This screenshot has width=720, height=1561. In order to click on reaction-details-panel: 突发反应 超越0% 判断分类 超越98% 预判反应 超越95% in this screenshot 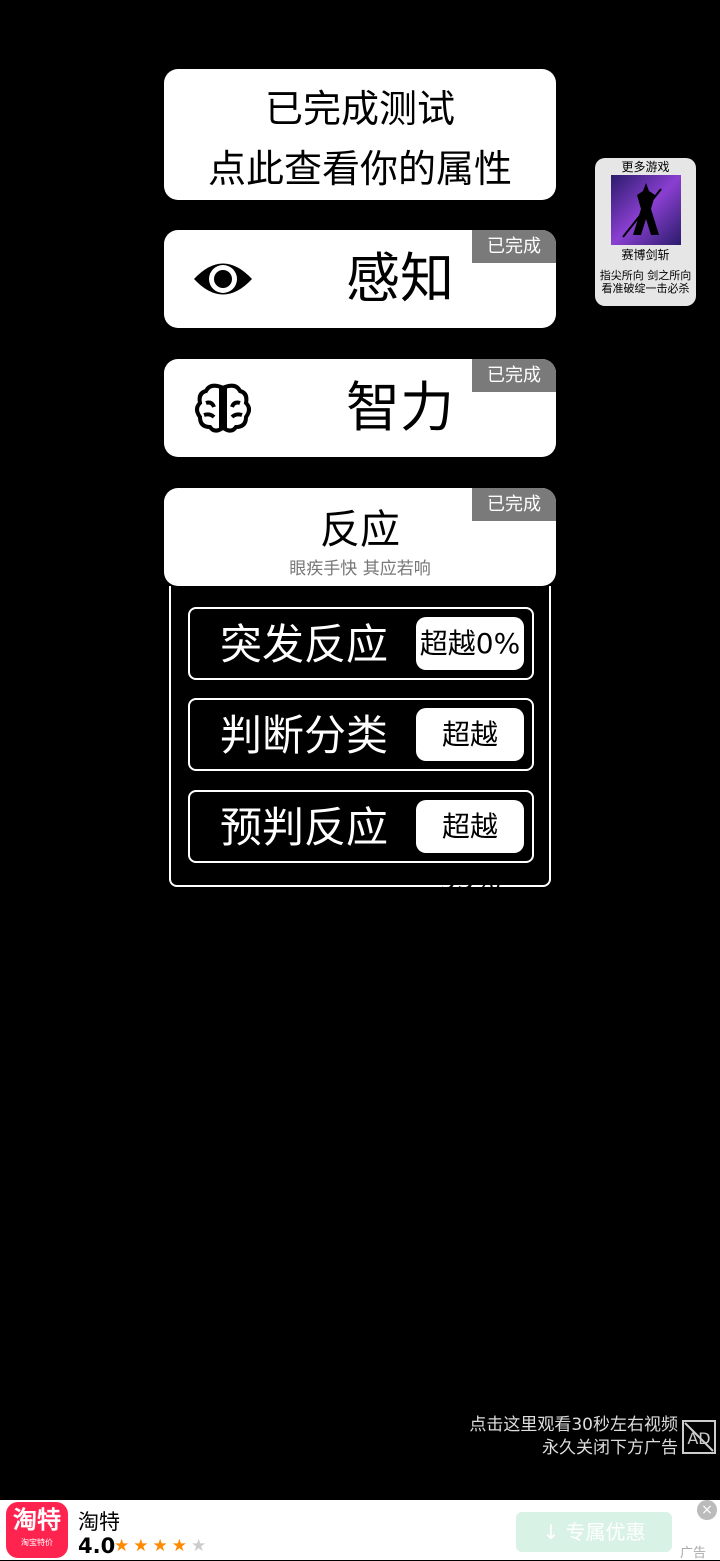, I will do `click(360, 741)`.